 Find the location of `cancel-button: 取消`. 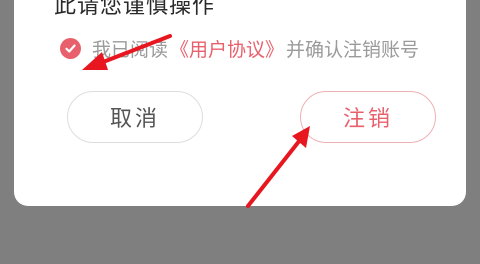

cancel-button: 取消 is located at coordinates (135, 117).